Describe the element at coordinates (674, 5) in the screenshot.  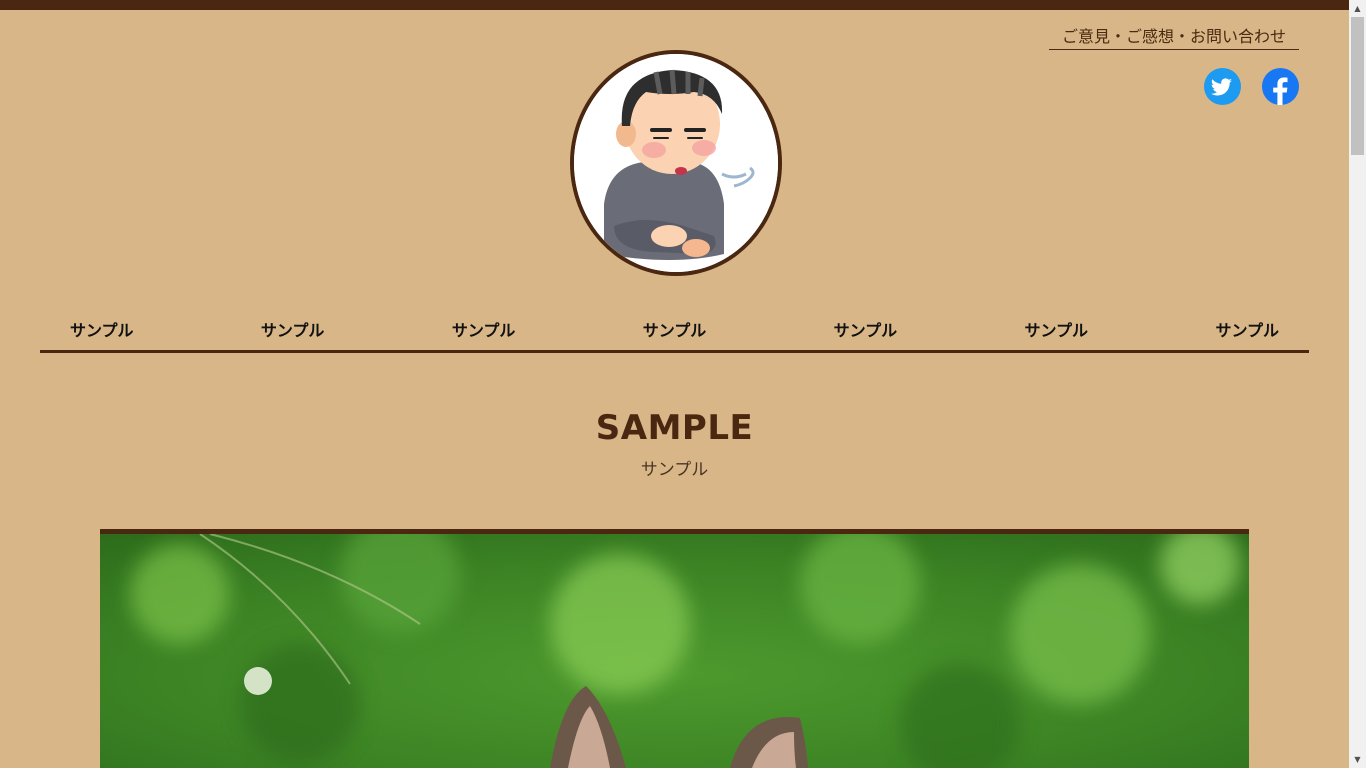
I see `top-accent-bar` at that location.